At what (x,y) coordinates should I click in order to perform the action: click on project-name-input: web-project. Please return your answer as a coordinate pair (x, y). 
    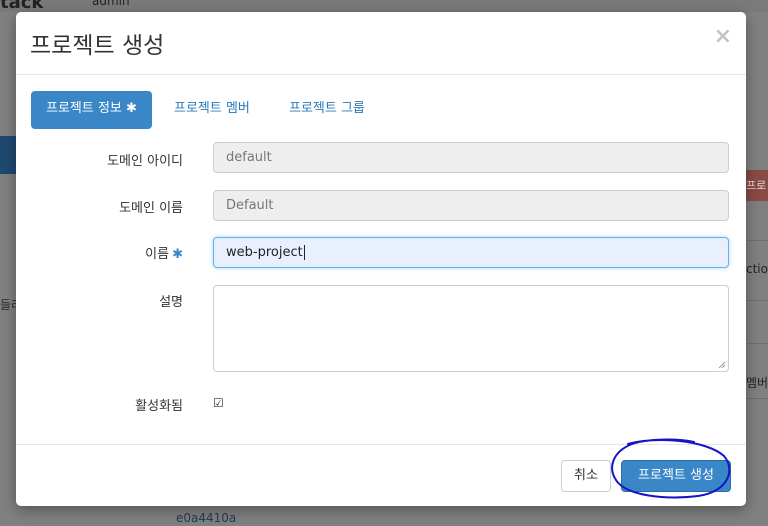
    Looking at the image, I should click on (471, 252).